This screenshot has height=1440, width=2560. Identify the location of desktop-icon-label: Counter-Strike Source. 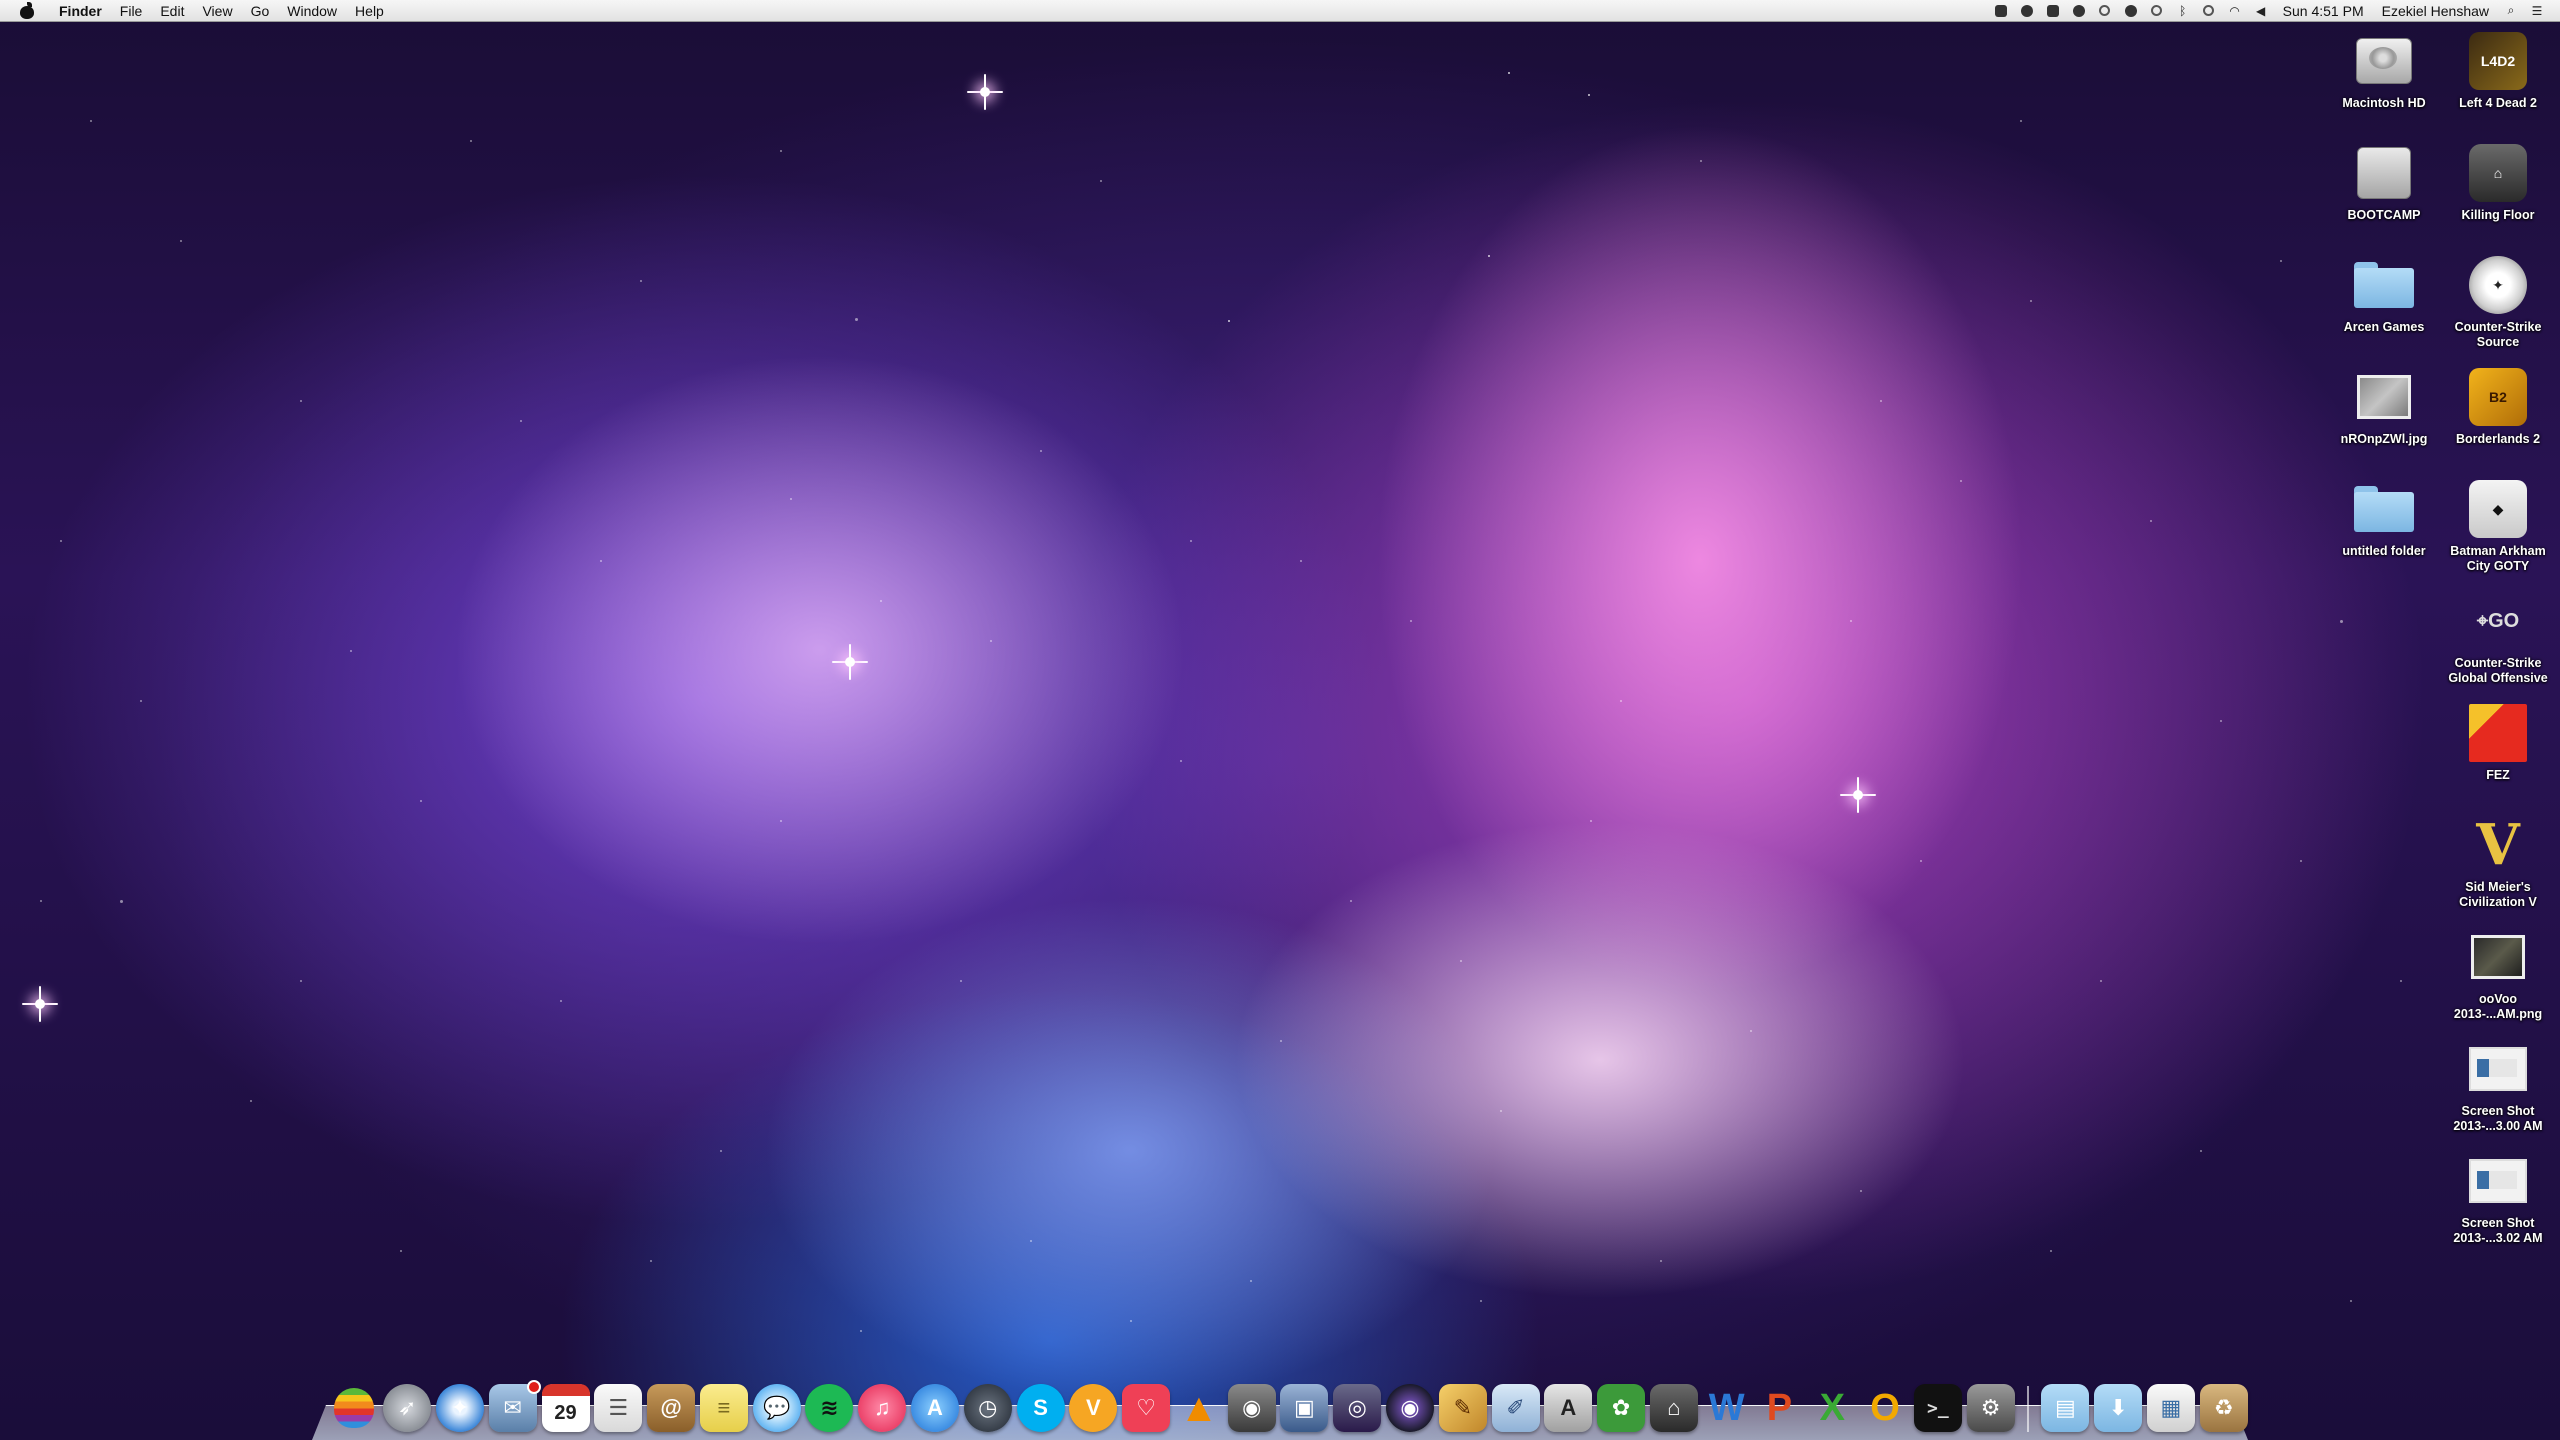
(2498, 334).